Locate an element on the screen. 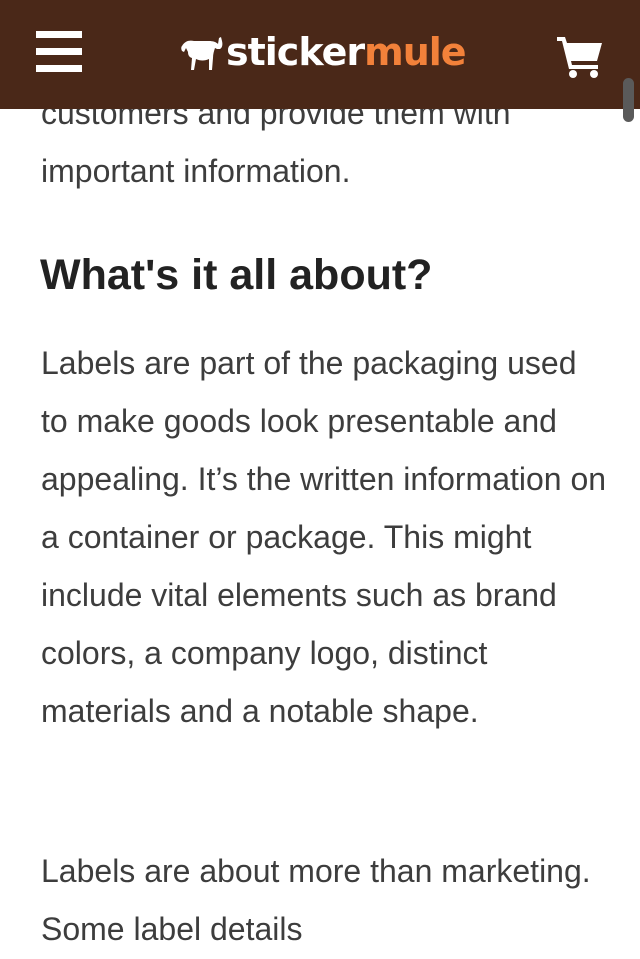 The image size is (640, 959). mule-icon is located at coordinates (202, 53).